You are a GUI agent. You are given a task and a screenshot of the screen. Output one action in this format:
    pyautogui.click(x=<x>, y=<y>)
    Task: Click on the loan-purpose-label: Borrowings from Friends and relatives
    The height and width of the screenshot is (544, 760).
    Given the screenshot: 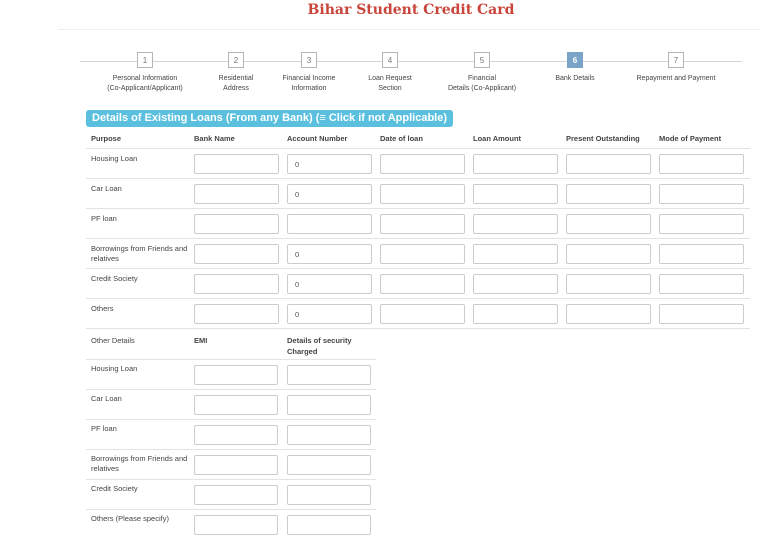 What is the action you would take?
    pyautogui.click(x=139, y=253)
    